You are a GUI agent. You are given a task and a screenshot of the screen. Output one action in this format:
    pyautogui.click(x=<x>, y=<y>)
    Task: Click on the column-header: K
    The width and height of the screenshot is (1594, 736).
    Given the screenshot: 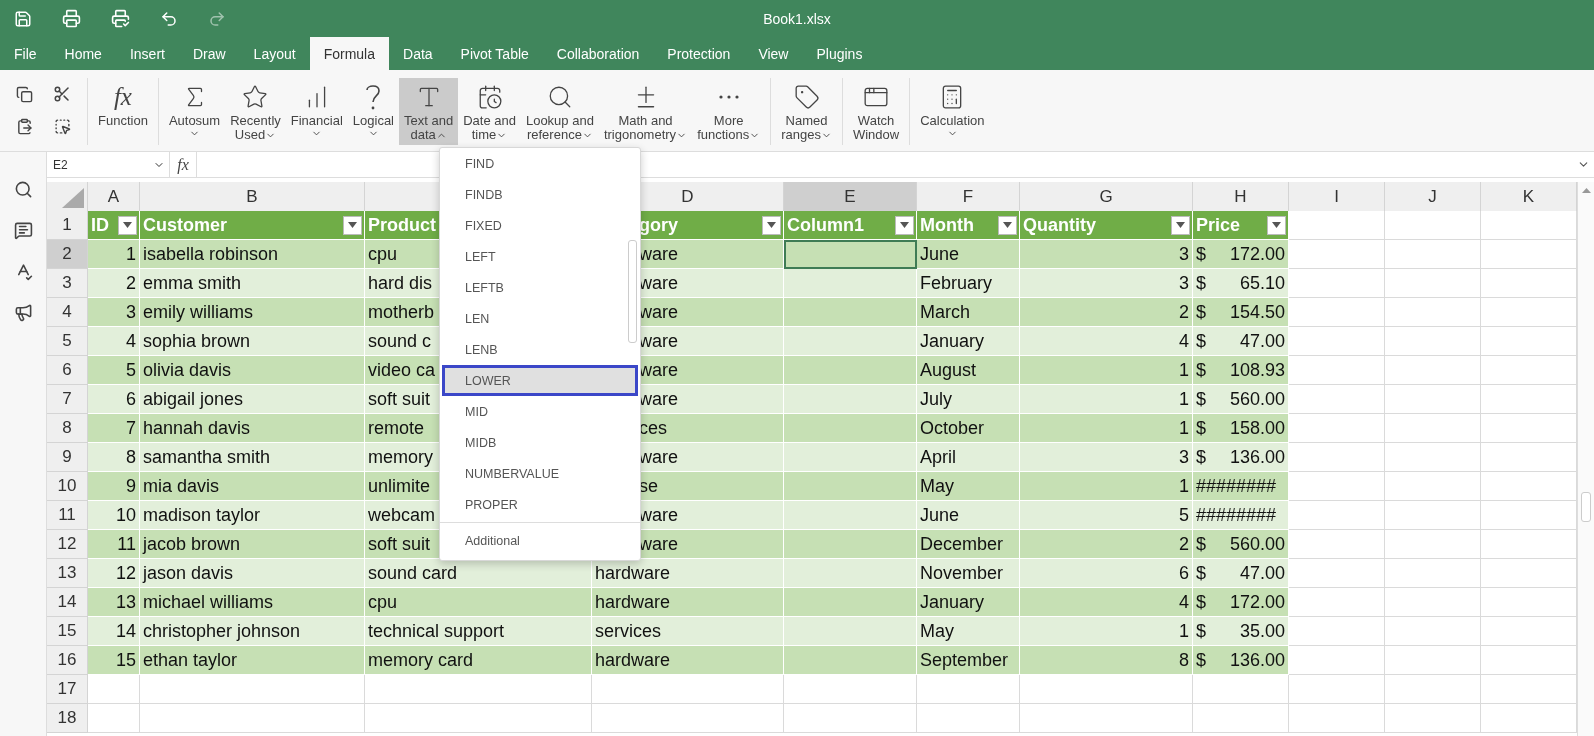 What is the action you would take?
    pyautogui.click(x=1529, y=197)
    